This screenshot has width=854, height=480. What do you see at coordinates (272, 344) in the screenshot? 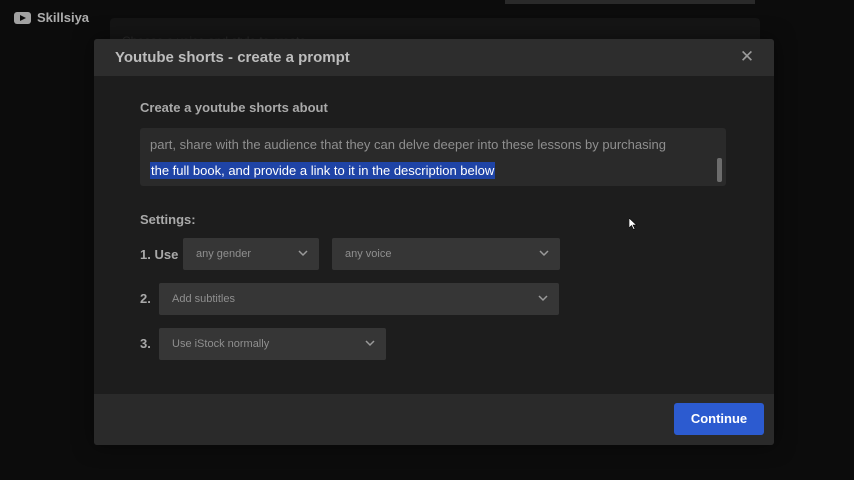
I see `istock-select: Use iStock normally` at bounding box center [272, 344].